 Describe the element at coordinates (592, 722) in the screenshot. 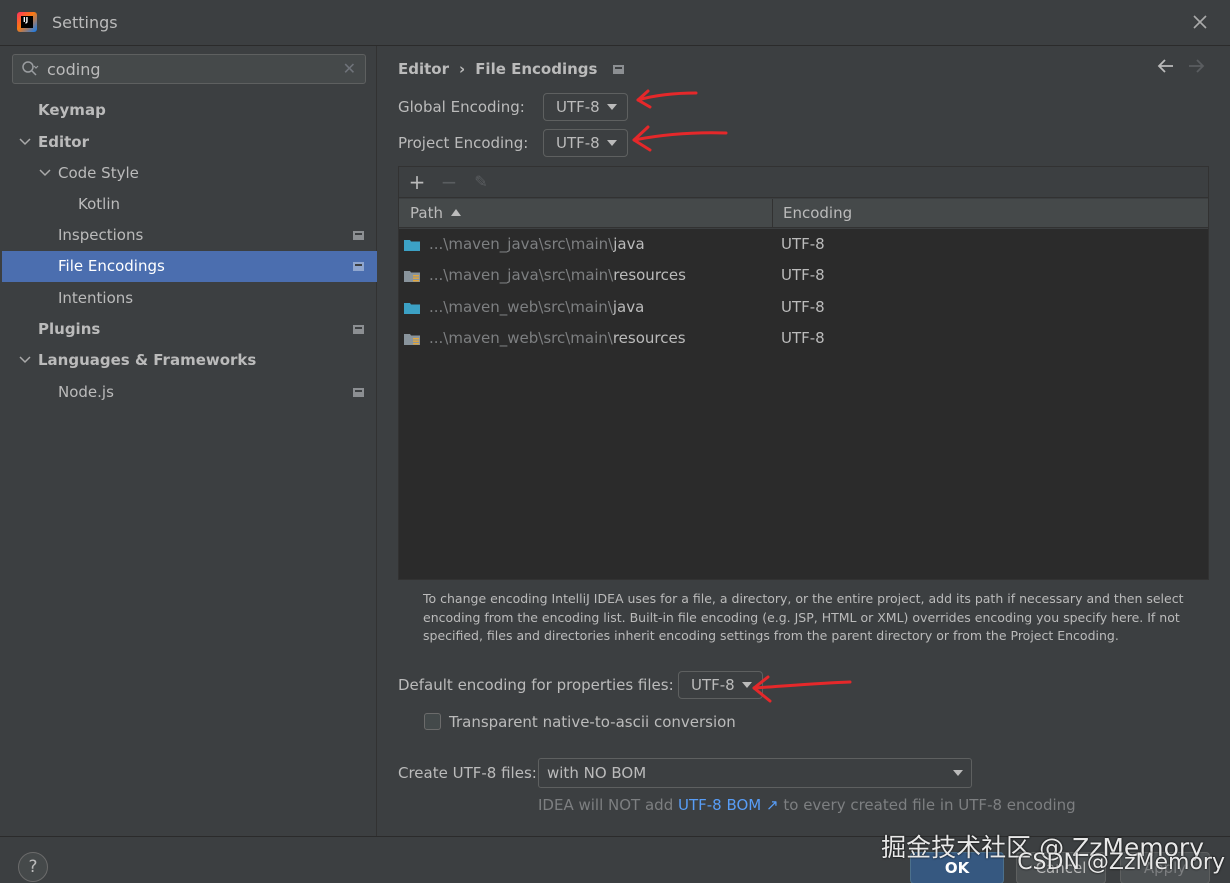

I see `transparent-ascii-label: Transparent native-to-ascii conversion` at that location.